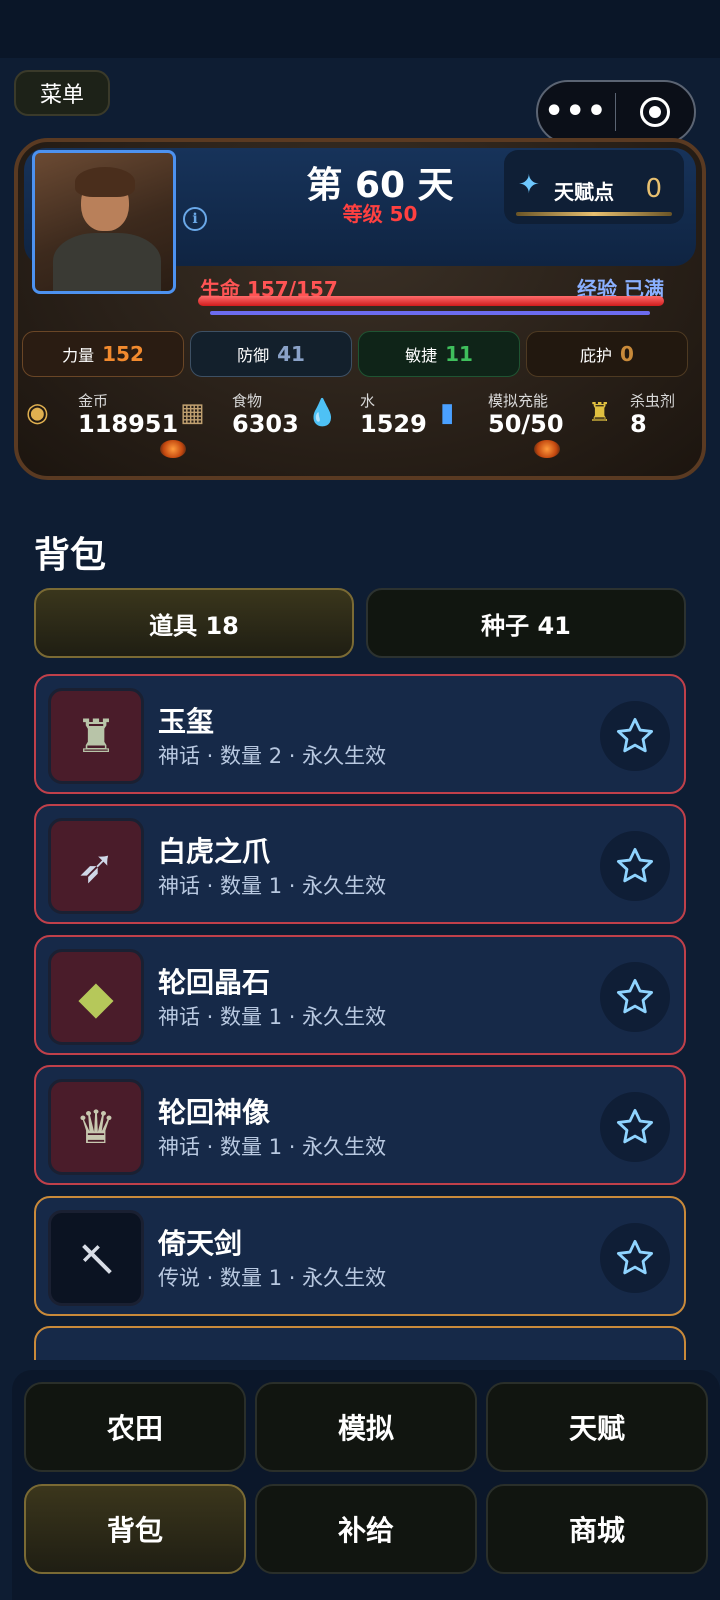 The height and width of the screenshot is (1600, 720). I want to click on list-item: ♜ 玉玺 神话 · 数量 2 · 永久生效, so click(360, 734).